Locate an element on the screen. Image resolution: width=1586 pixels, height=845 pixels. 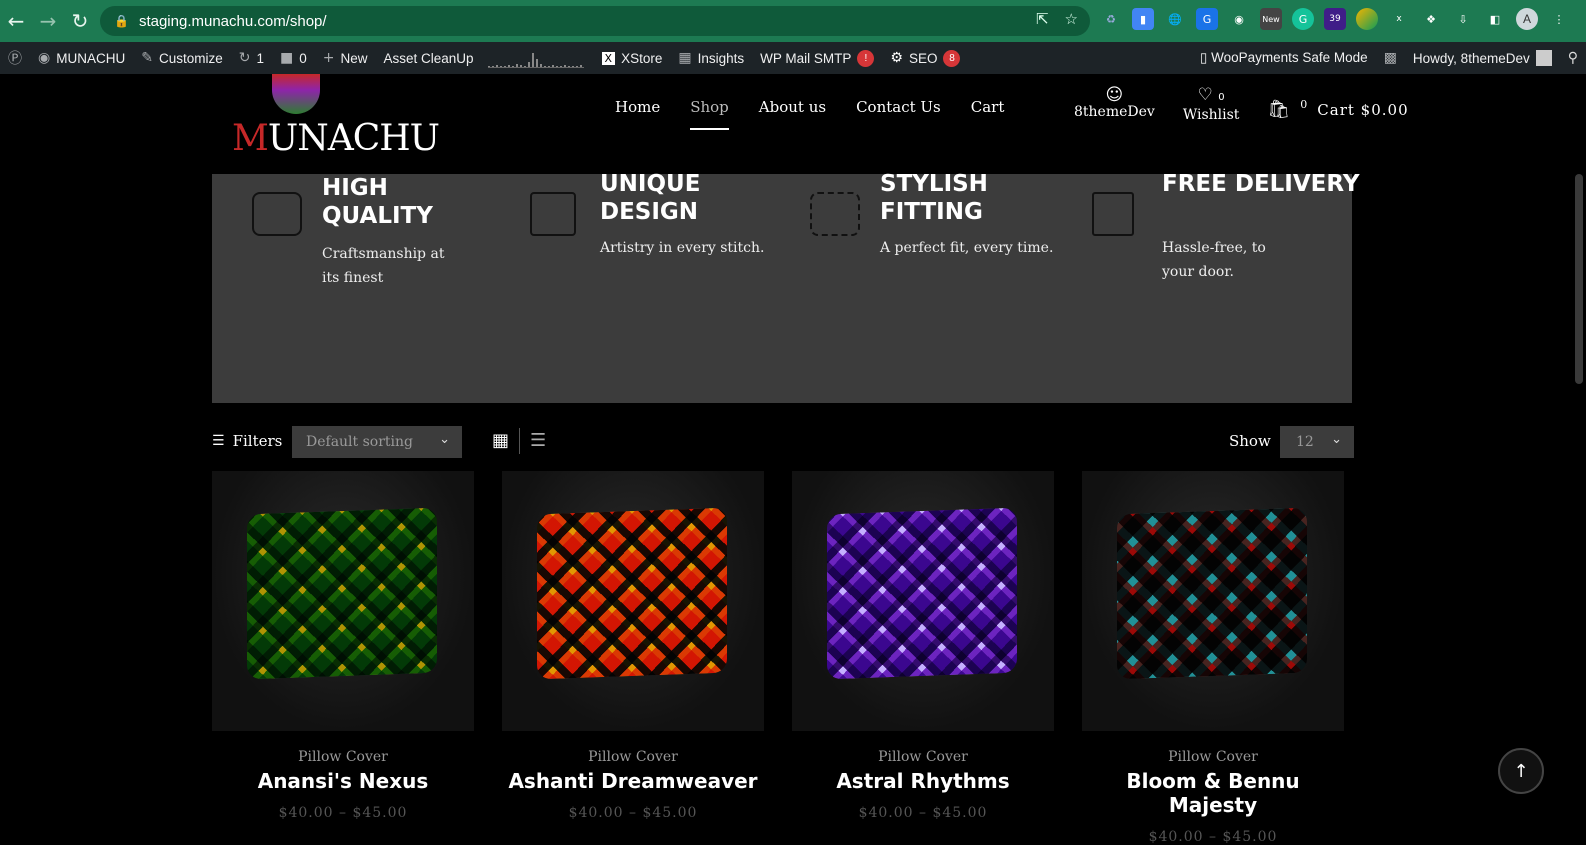
logo-first-letter: M is located at coordinates (250, 138).